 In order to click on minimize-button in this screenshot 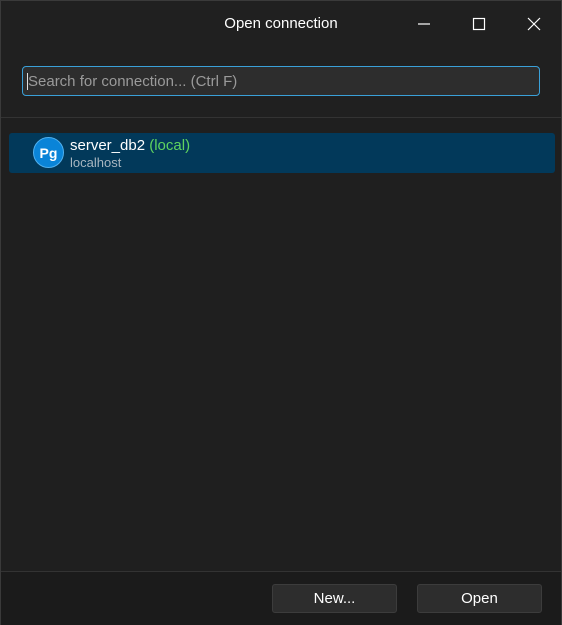, I will do `click(424, 24)`.